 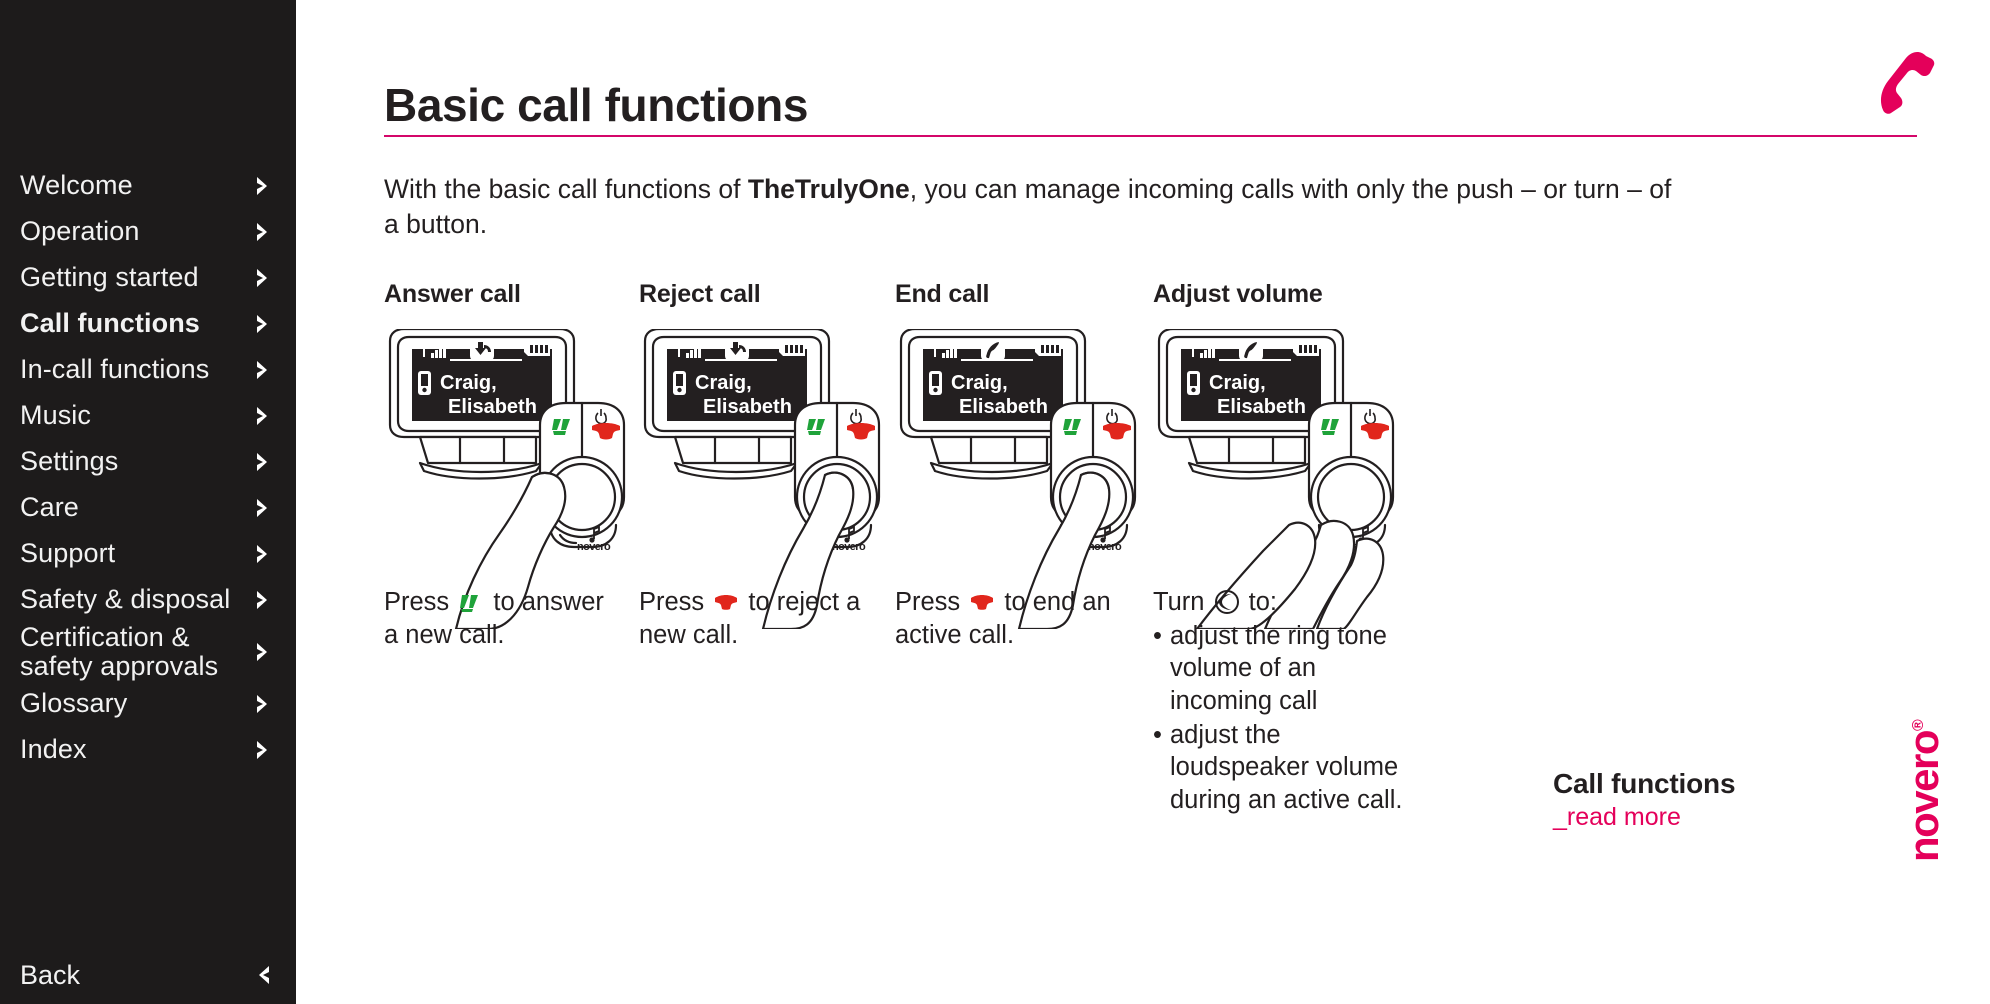 What do you see at coordinates (50, 974) in the screenshot?
I see `sidebar-back-label: Back` at bounding box center [50, 974].